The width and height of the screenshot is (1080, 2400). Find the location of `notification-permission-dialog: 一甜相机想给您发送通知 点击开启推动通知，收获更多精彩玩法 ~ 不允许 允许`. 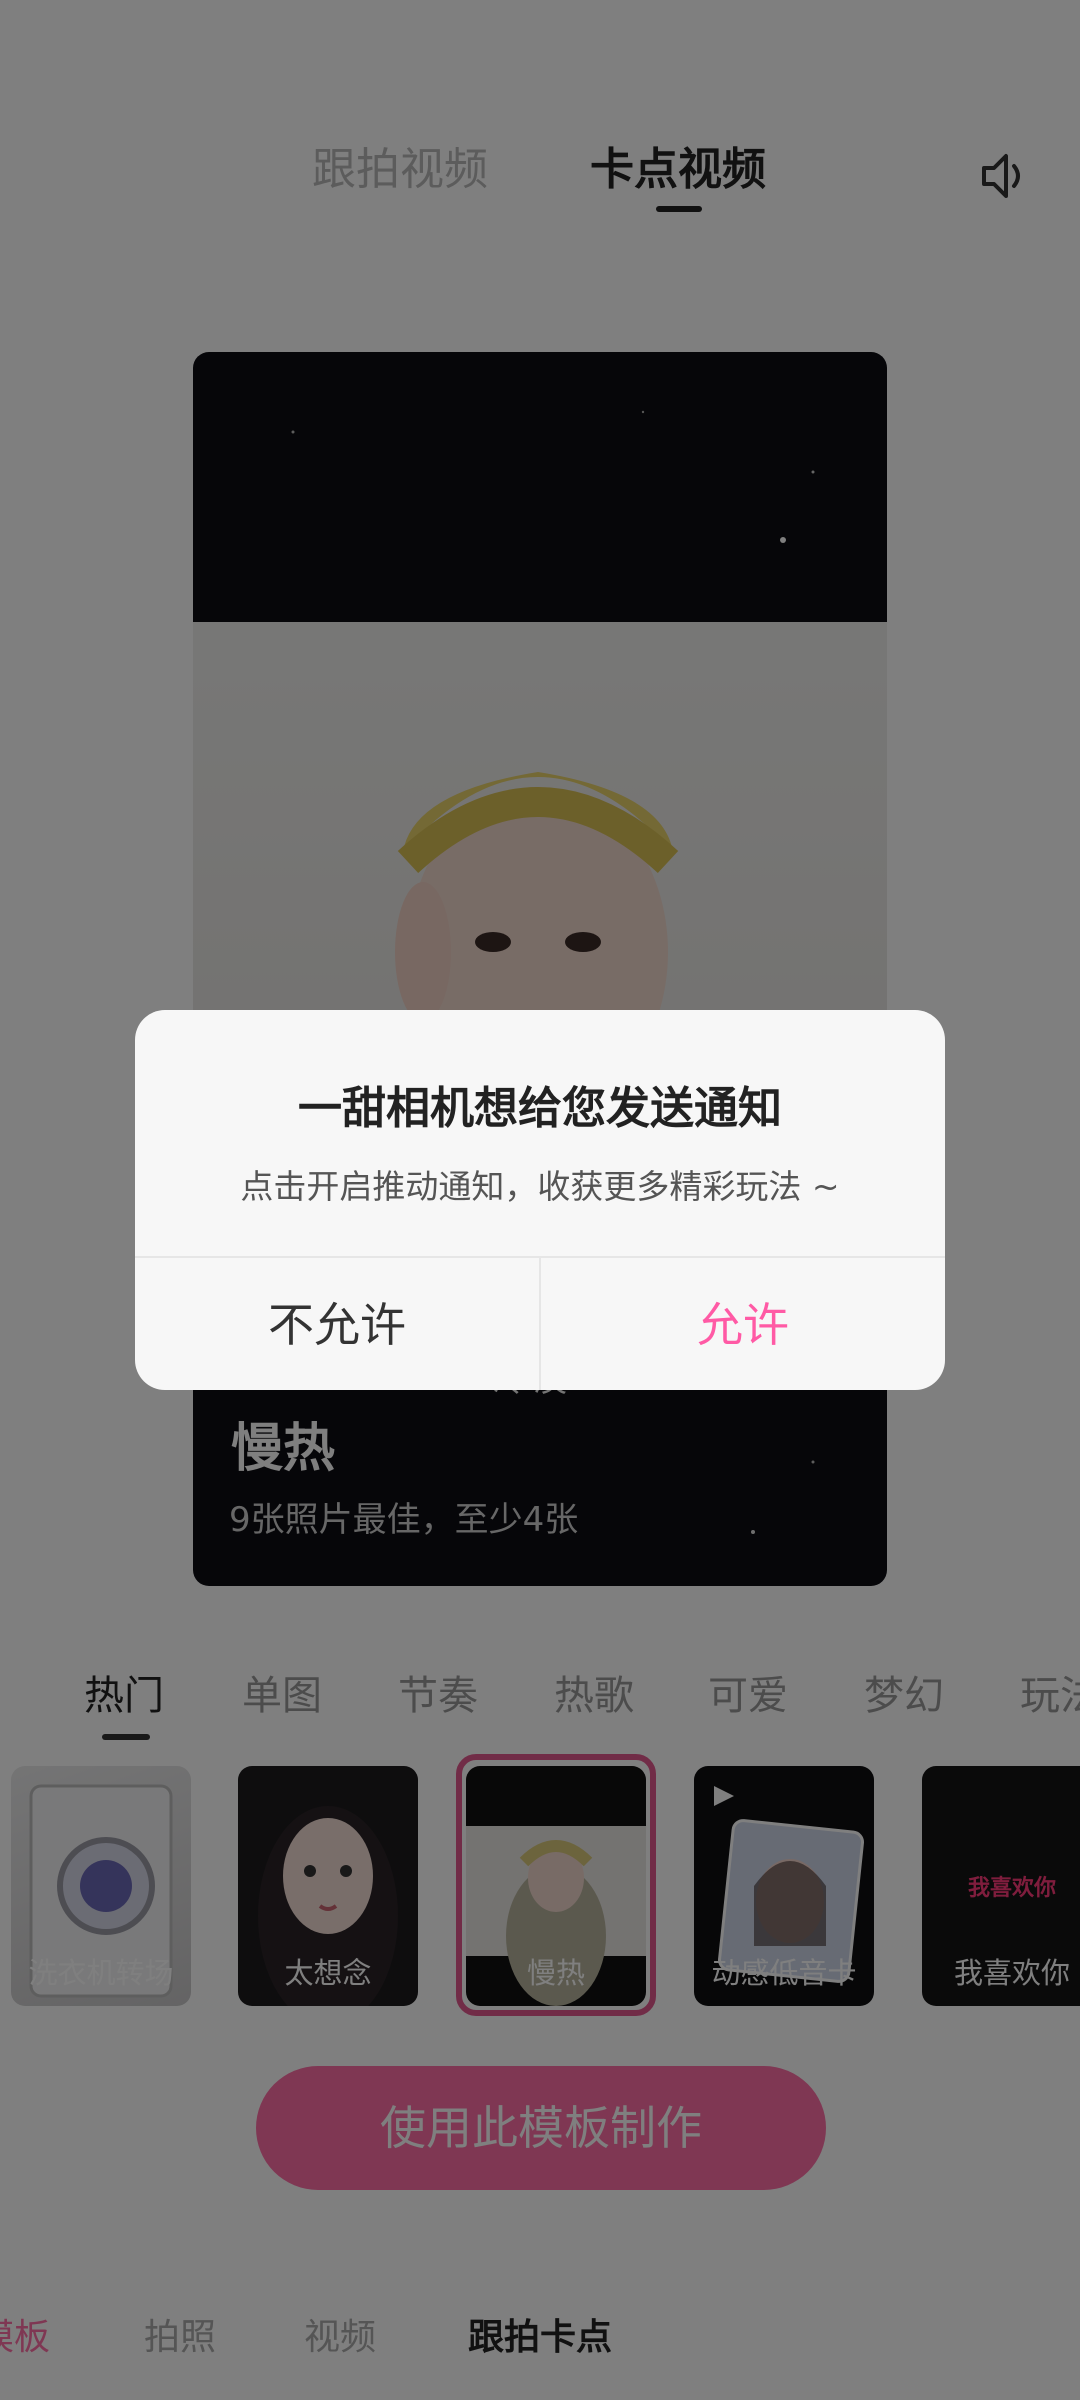

notification-permission-dialog: 一甜相机想给您发送通知 点击开启推动通知，收获更多精彩玩法 ~ 不允许 允许 is located at coordinates (540, 1200).